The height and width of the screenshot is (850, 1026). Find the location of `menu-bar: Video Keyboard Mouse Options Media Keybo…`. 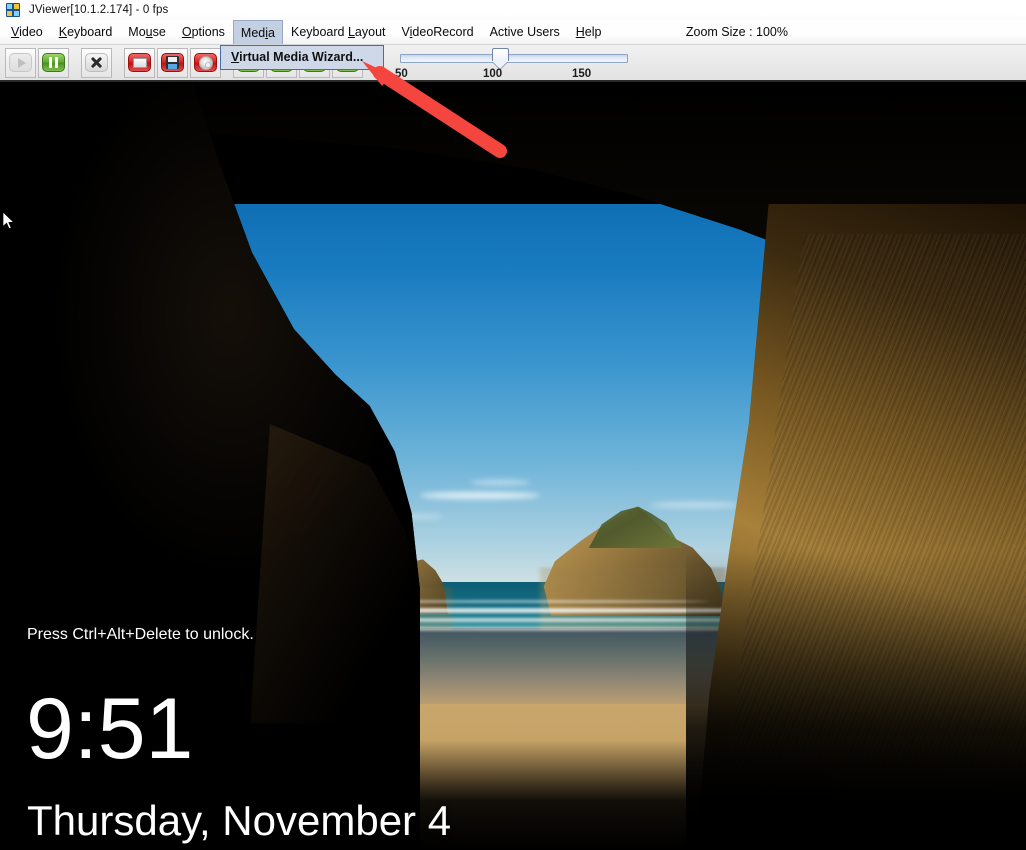

menu-bar: Video Keyboard Mouse Options Media Keybo… is located at coordinates (513, 32).